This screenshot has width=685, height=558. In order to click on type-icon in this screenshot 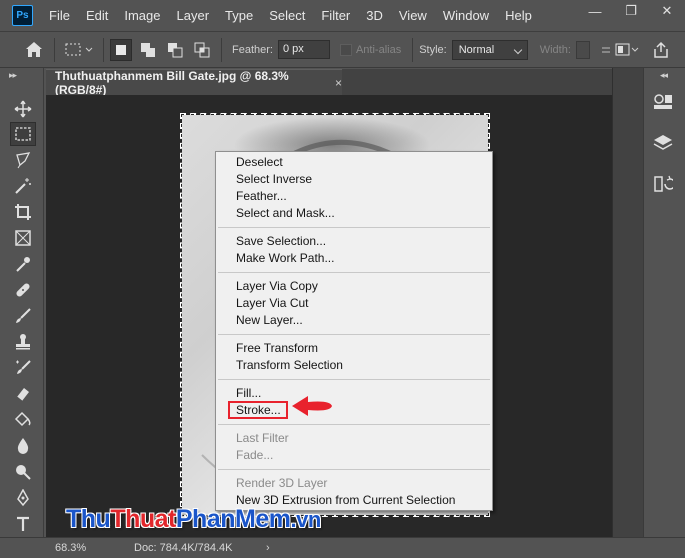, I will do `click(23, 524)`.